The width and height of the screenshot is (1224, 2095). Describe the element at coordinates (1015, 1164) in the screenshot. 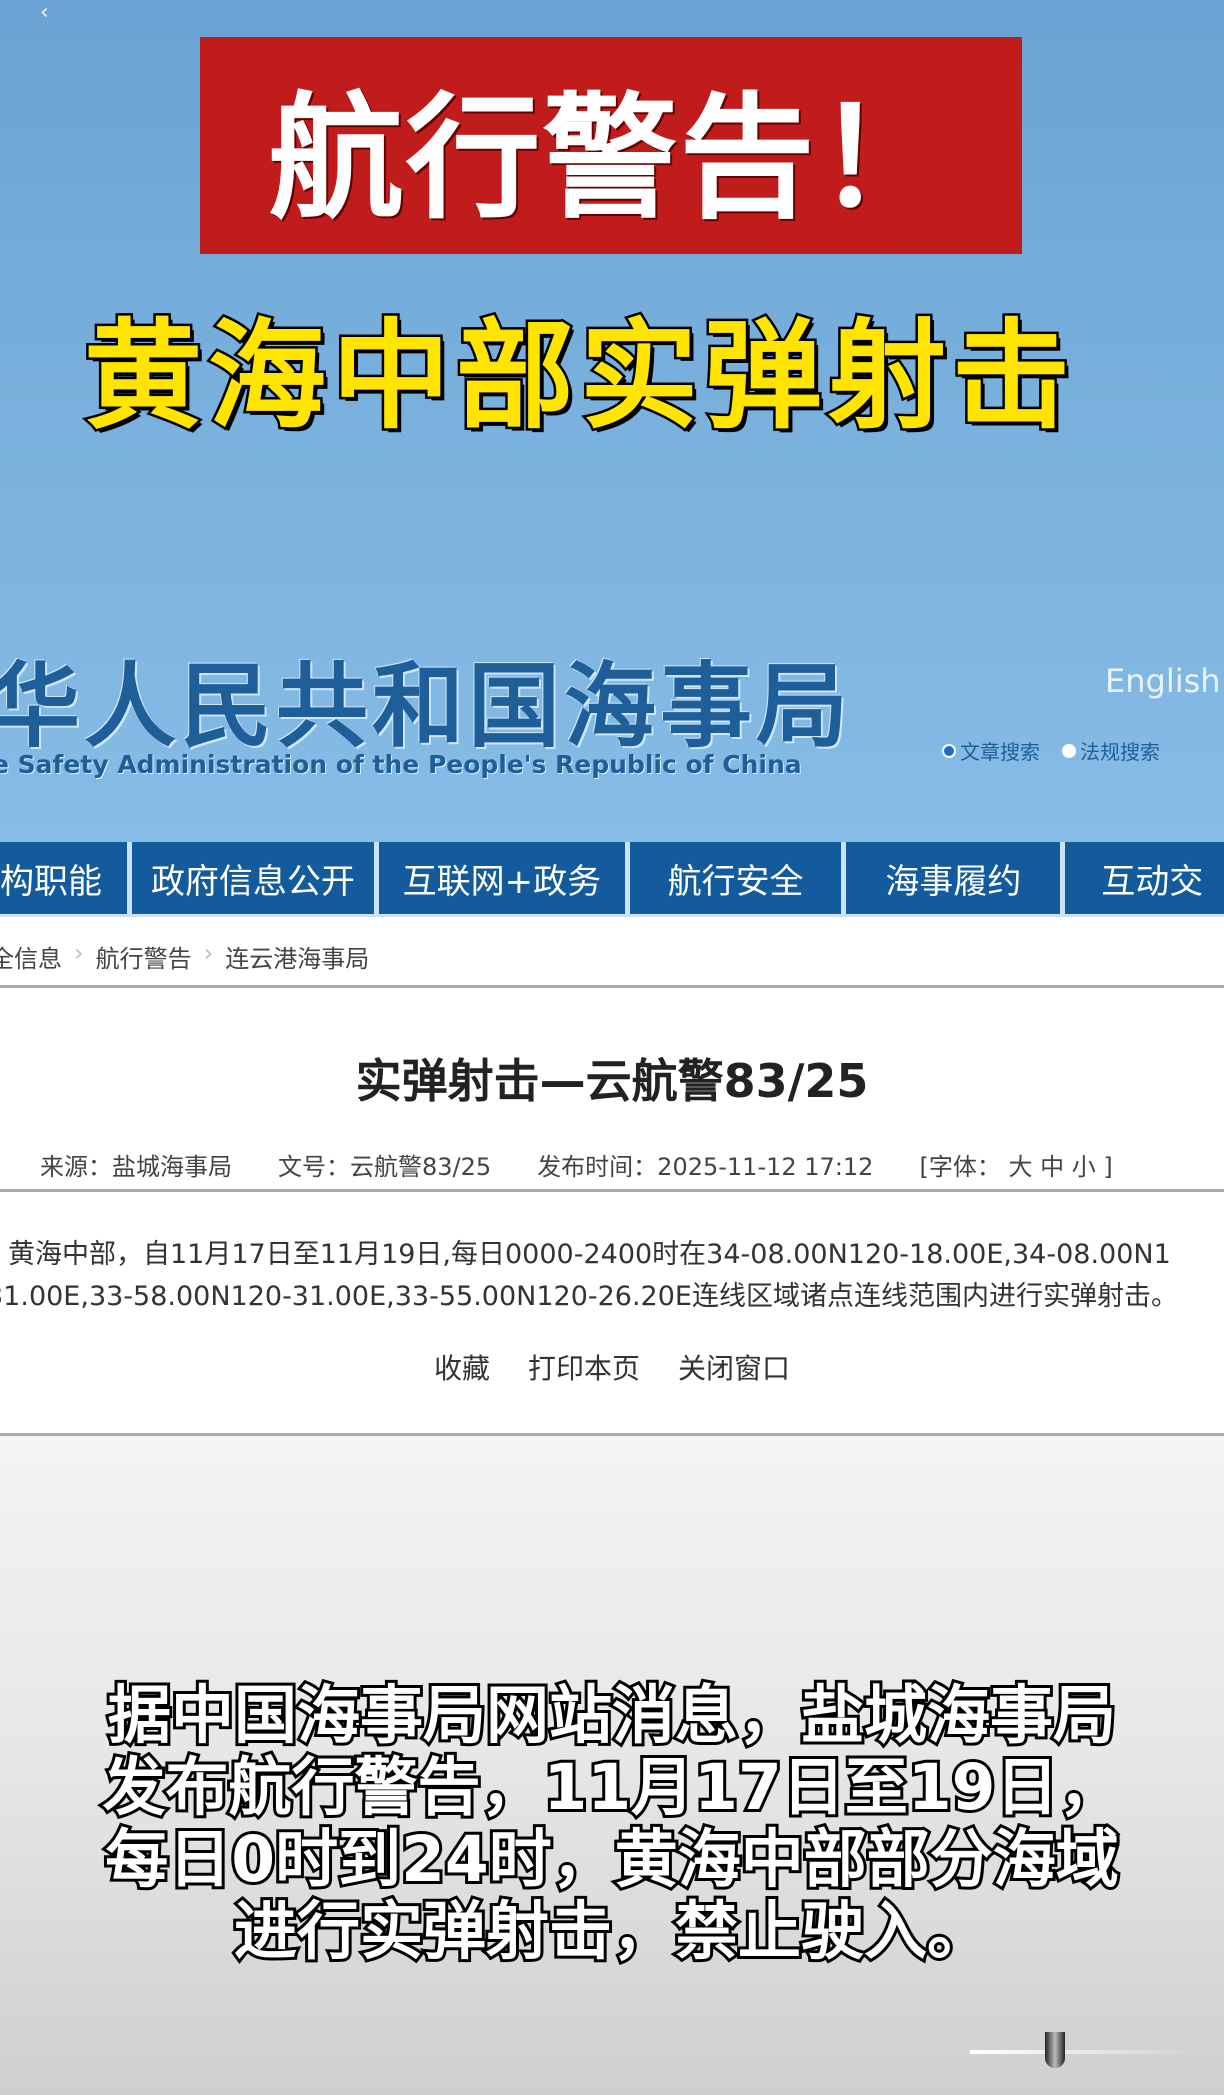

I see `font-size-selector: [字体： 大 中 小 ]` at that location.